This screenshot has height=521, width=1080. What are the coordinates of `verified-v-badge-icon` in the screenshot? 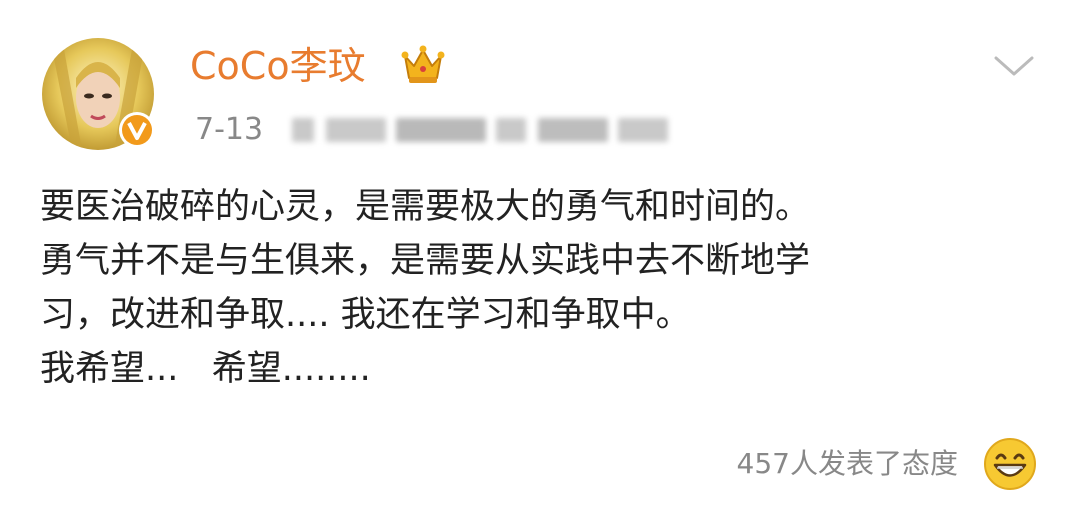 It's located at (137, 130).